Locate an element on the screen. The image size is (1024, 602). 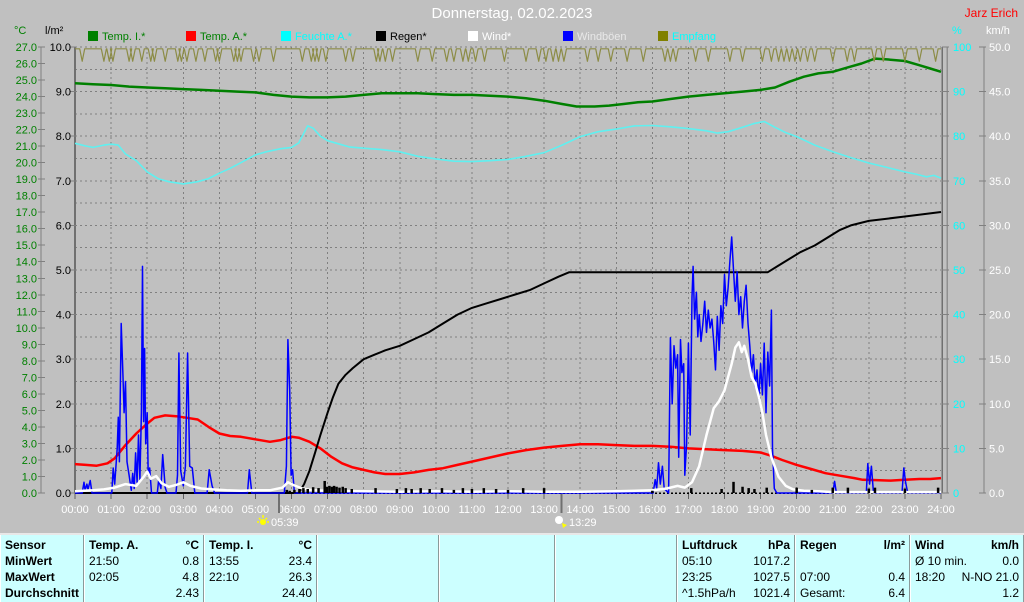
table-row: Durchschnitt is located at coordinates (42, 593).